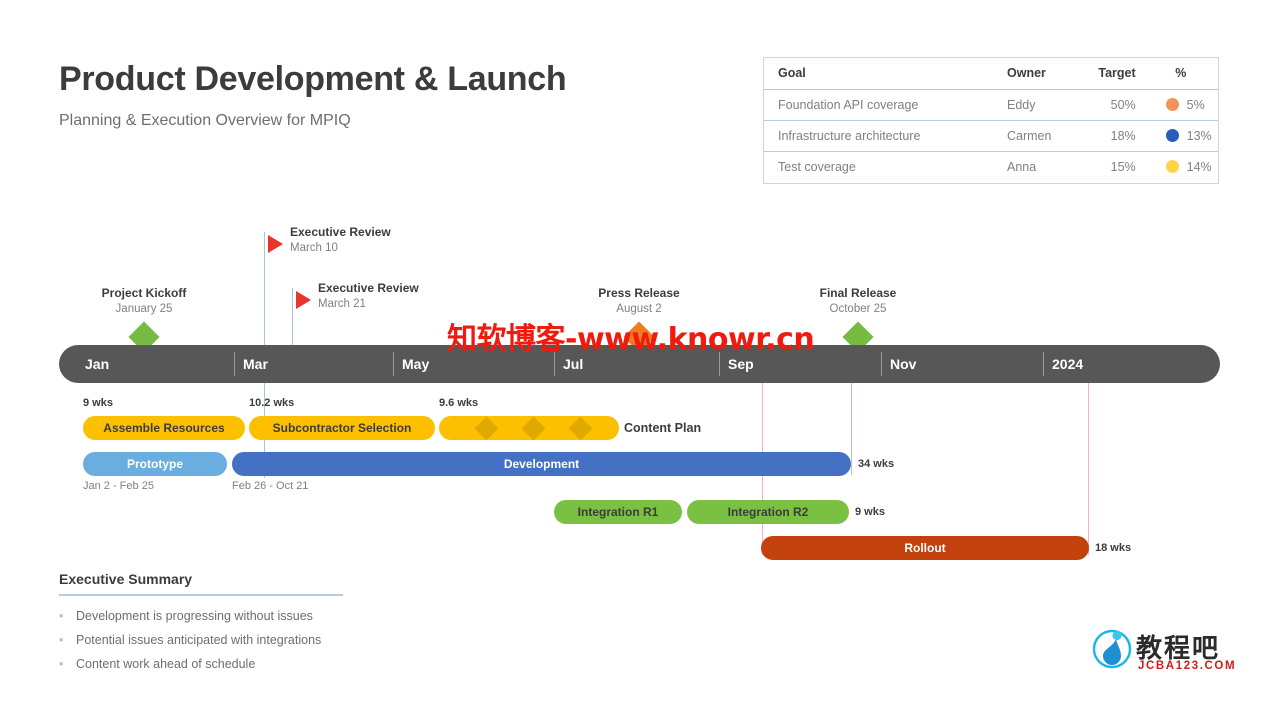  Describe the element at coordinates (573, 364) in the screenshot. I see `timeline-month-jul: Jul` at that location.